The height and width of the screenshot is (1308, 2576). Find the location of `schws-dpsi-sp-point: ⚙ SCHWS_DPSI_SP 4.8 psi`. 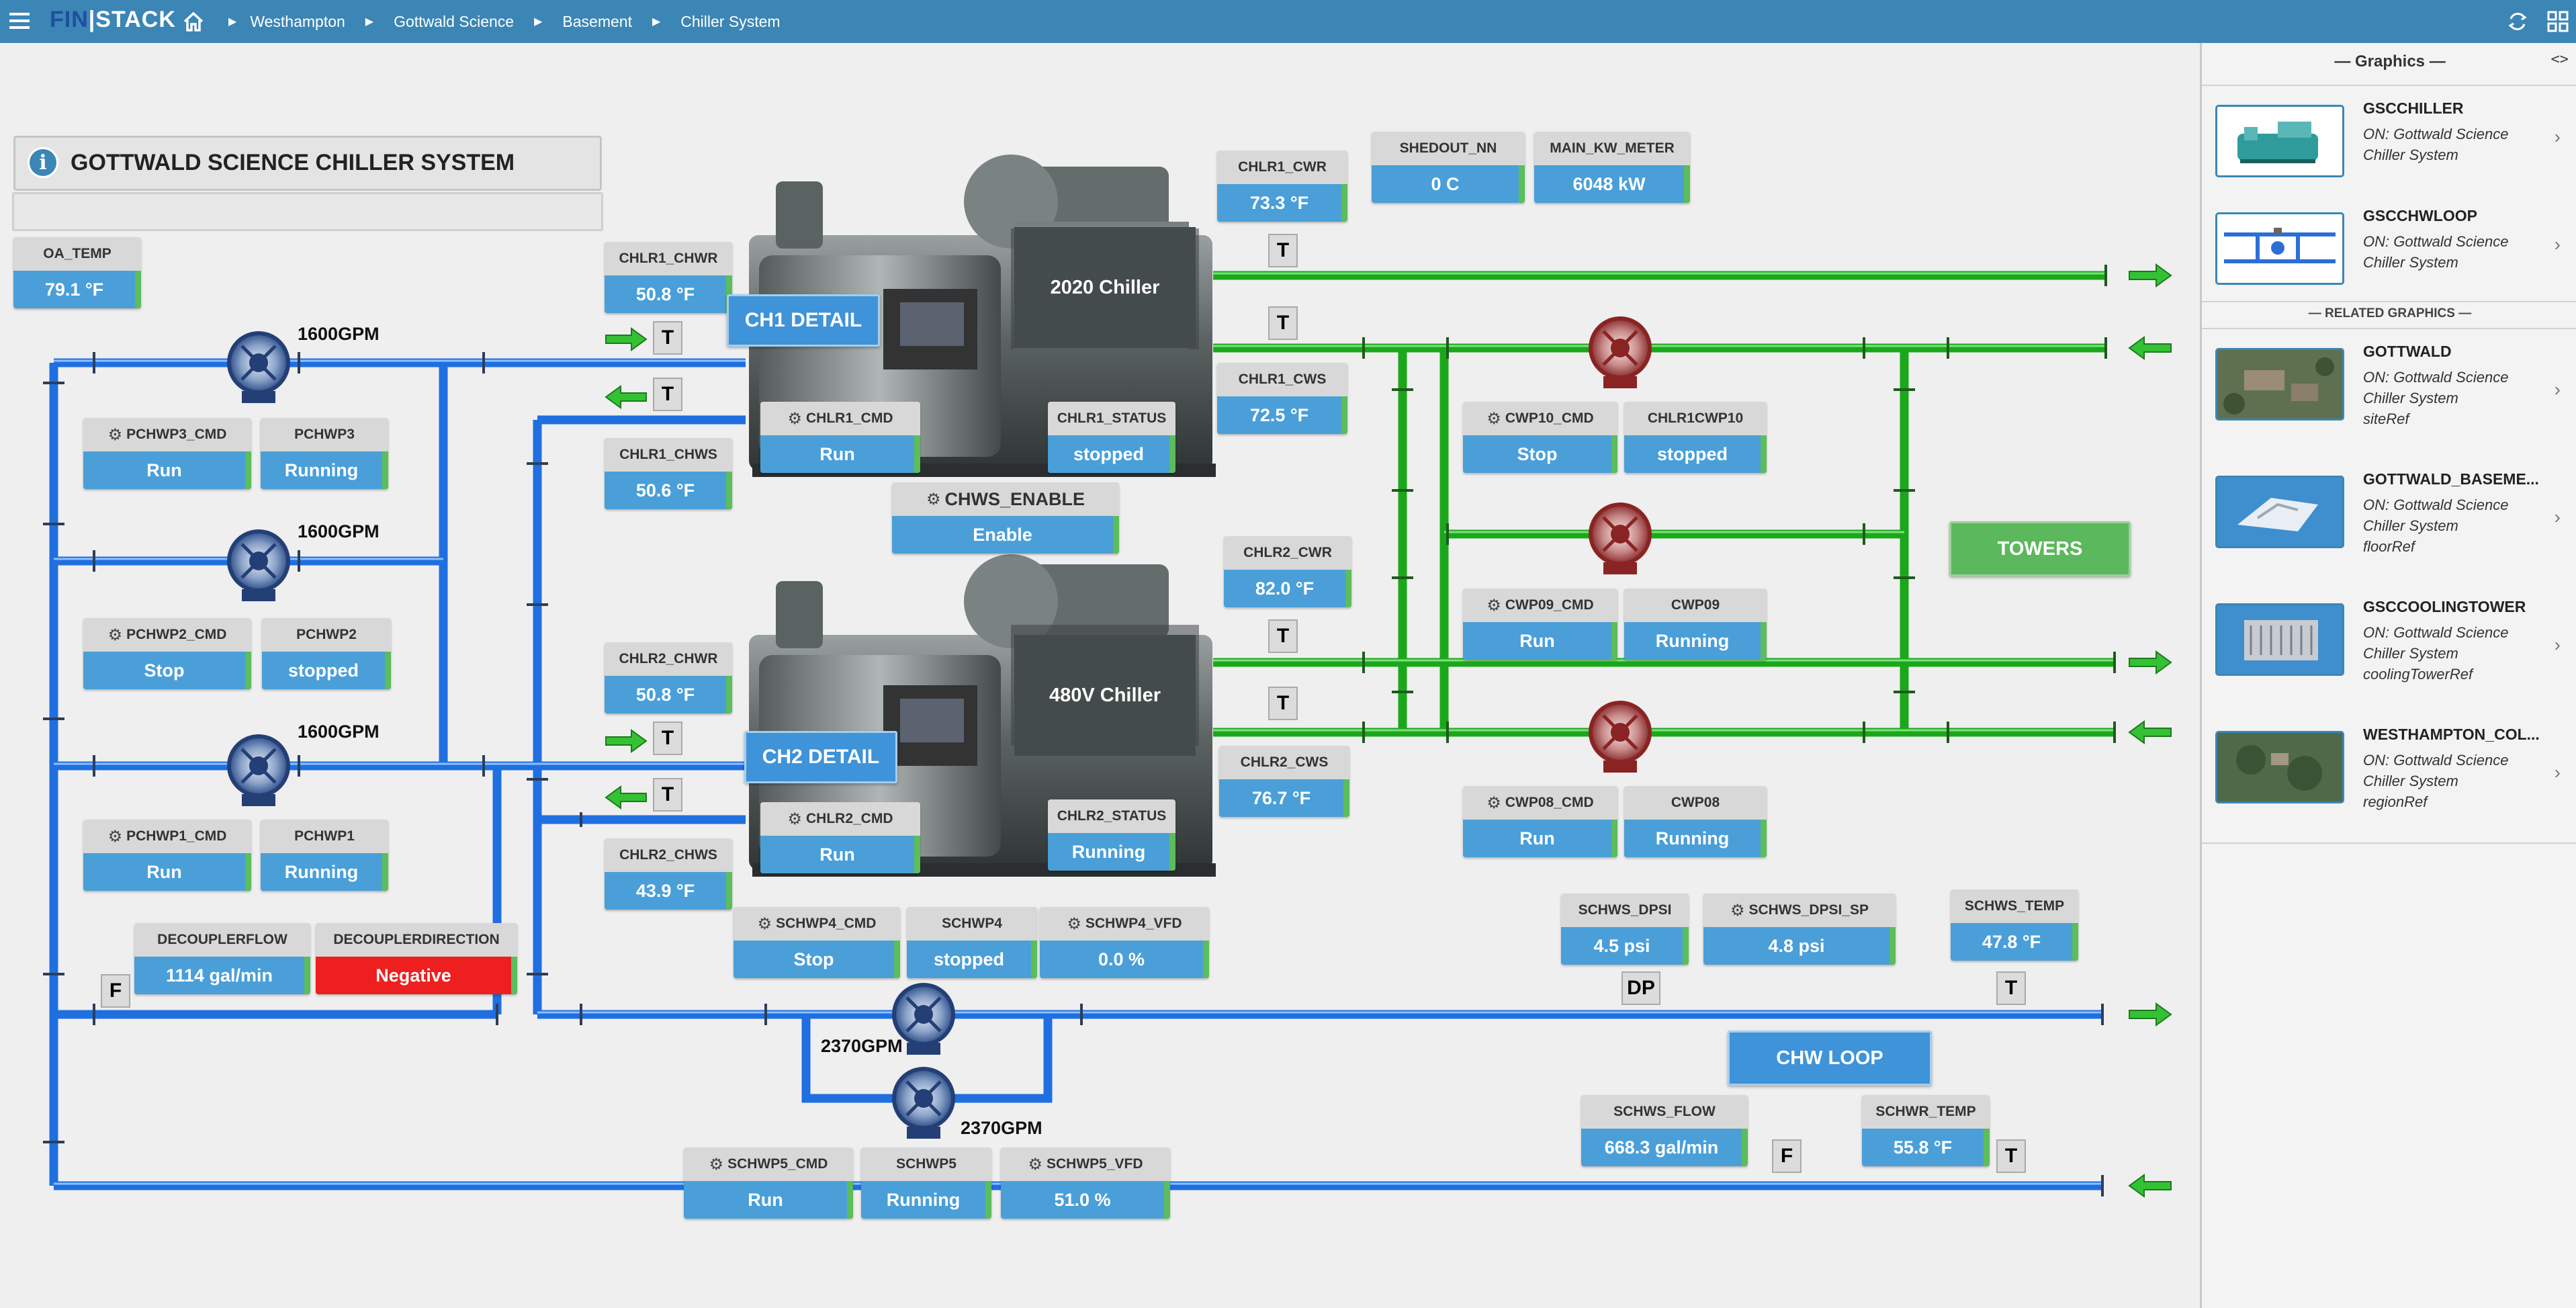

schws-dpsi-sp-point: ⚙ SCHWS_DPSI_SP 4.8 psi is located at coordinates (1800, 929).